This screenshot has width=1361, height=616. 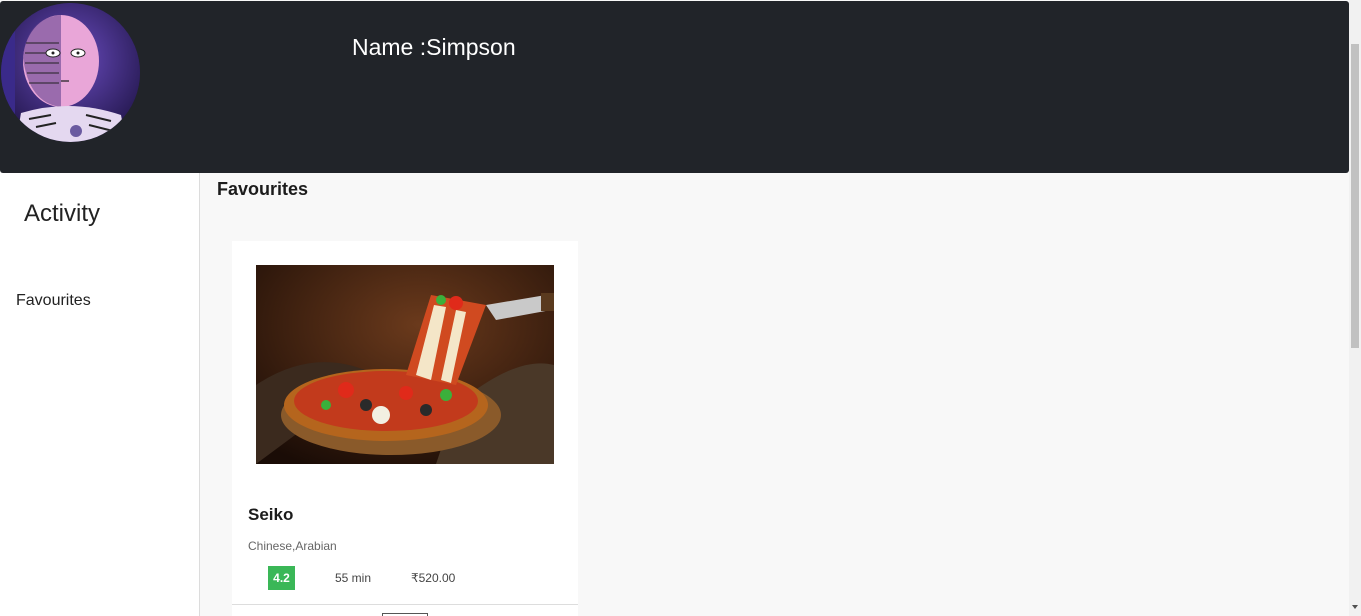 What do you see at coordinates (353, 578) in the screenshot?
I see `delivery-time: 55 min` at bounding box center [353, 578].